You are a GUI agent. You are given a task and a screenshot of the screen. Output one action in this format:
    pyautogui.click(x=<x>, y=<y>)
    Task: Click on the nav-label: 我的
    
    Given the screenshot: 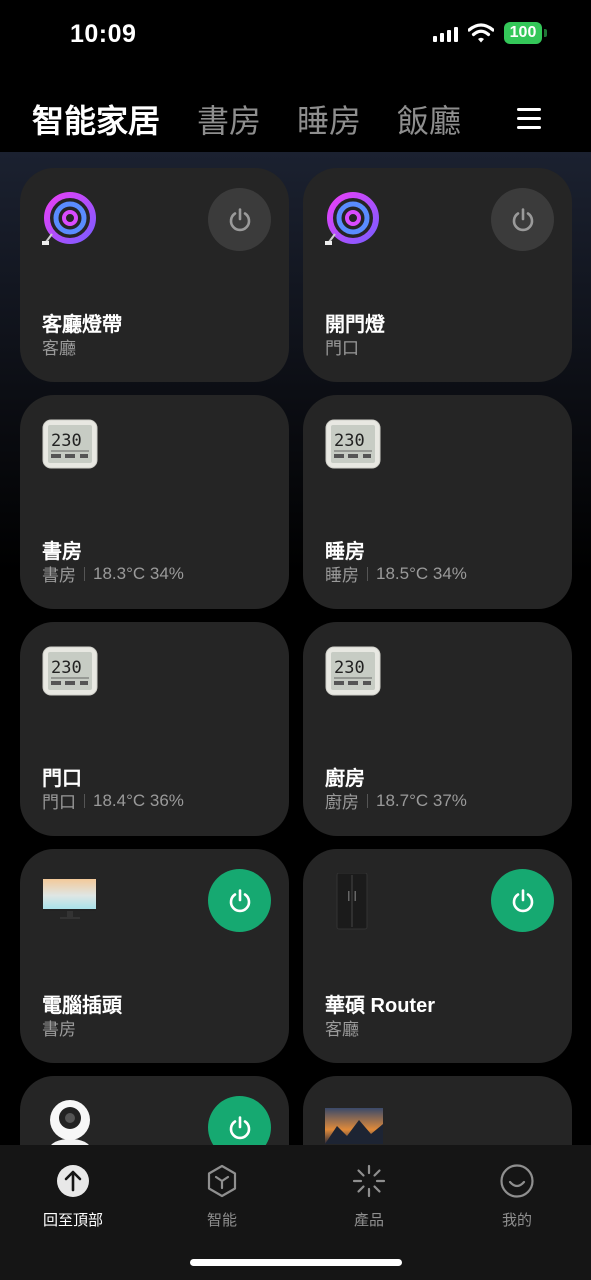 What is the action you would take?
    pyautogui.click(x=516, y=1220)
    